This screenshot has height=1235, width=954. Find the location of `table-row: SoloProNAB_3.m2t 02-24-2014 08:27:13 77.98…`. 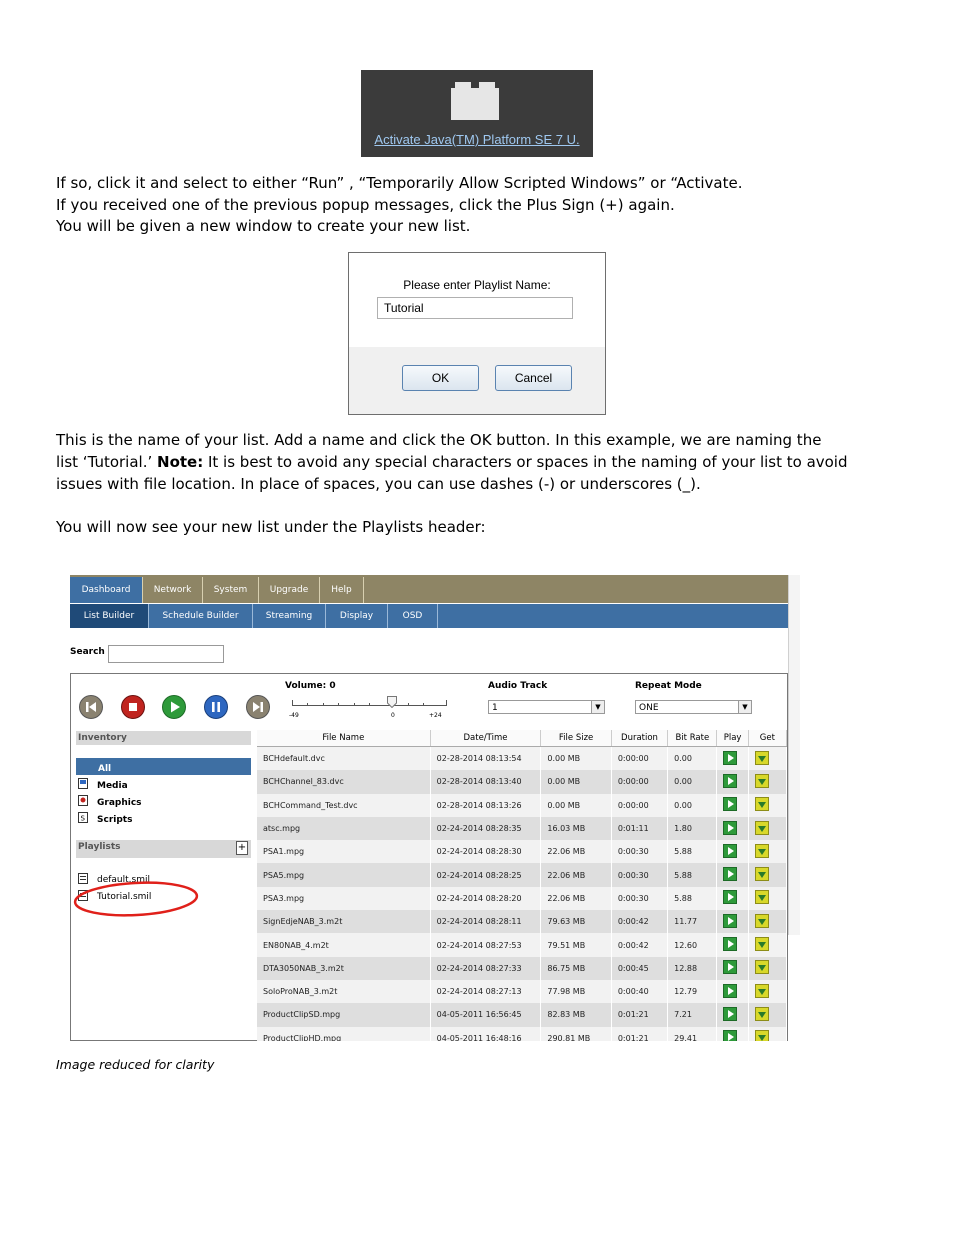

table-row: SoloProNAB_3.m2t 02-24-2014 08:27:13 77.98… is located at coordinates (522, 991).